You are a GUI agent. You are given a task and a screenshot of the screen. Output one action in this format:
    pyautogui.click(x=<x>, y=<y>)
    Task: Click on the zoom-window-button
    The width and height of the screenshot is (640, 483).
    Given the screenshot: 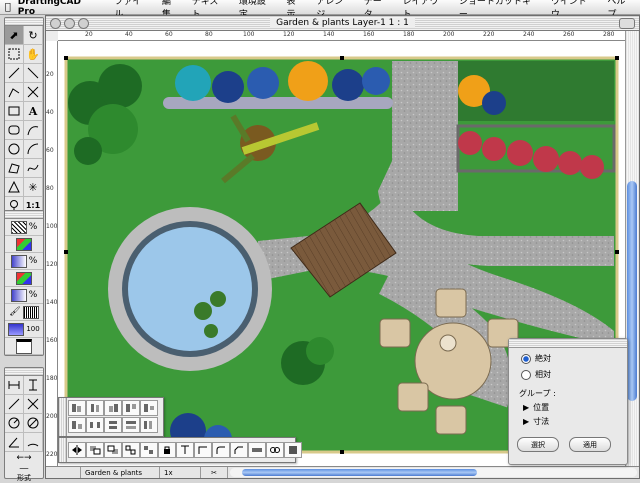 What is the action you would take?
    pyautogui.click(x=83, y=23)
    